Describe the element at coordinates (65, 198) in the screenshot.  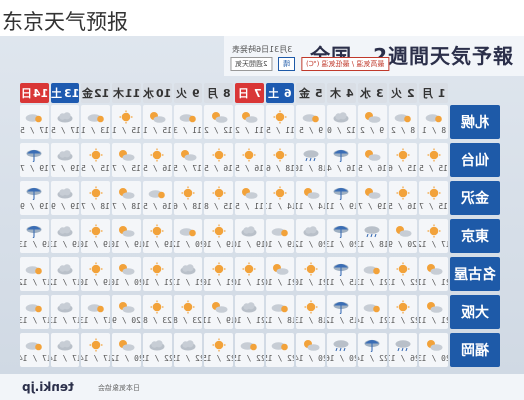
I see `forecast-cell: 19 / 9` at that location.